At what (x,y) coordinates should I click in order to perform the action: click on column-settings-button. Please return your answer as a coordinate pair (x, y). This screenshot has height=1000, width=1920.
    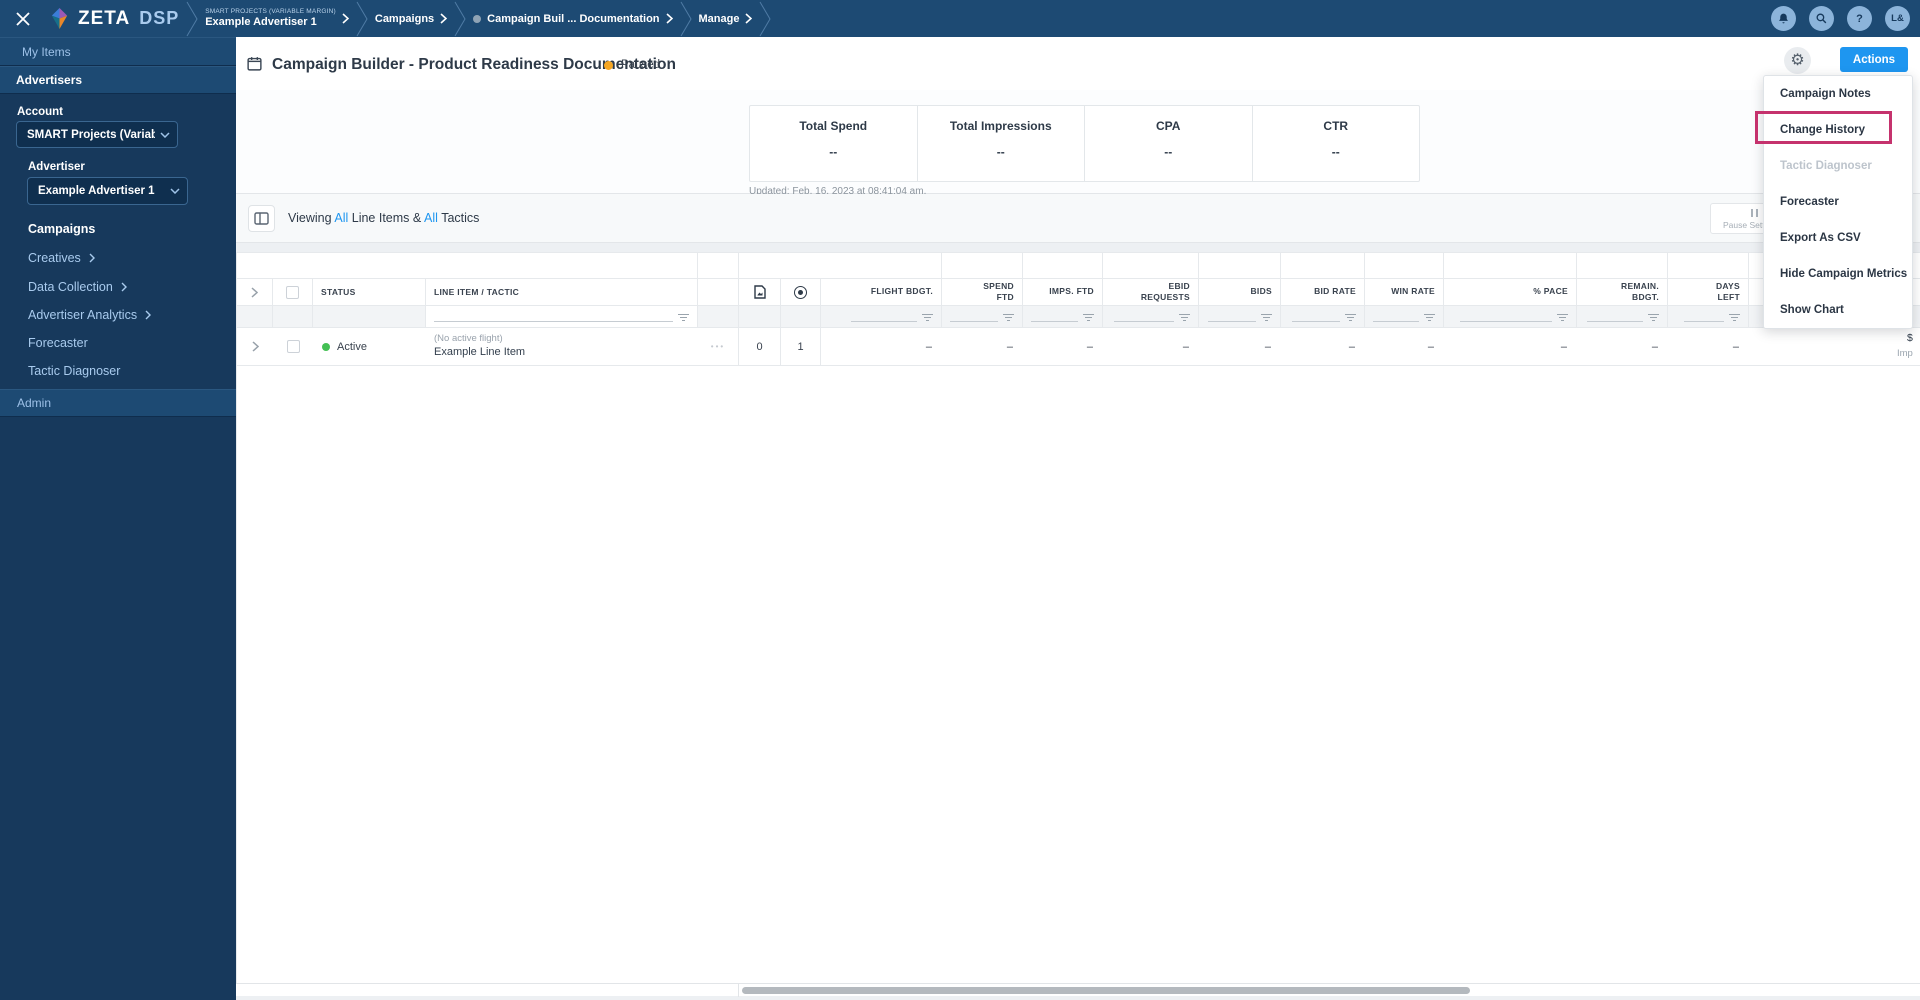
    Looking at the image, I should click on (261, 218).